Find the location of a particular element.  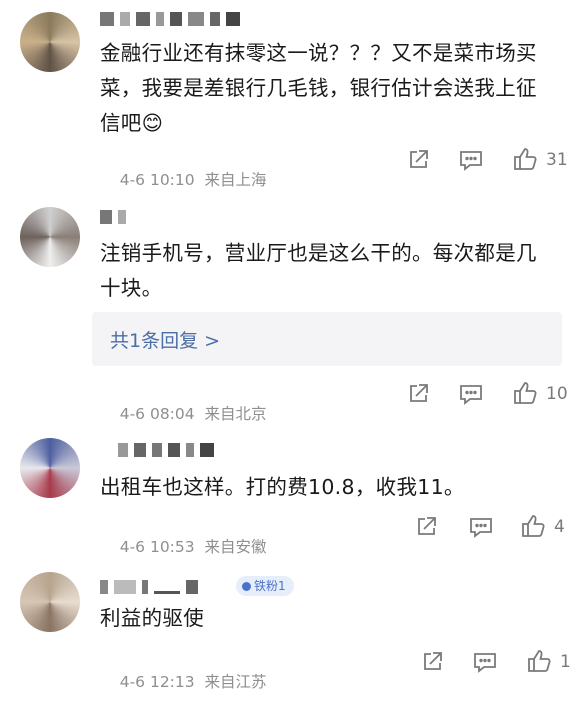

comment-meta: 4-6 10:10 来自上海 is located at coordinates (183, 179).